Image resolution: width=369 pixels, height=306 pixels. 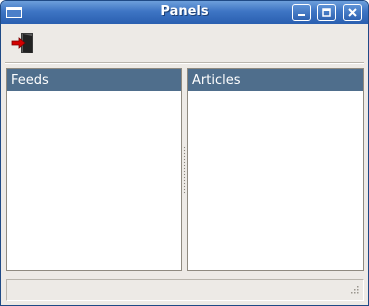 What do you see at coordinates (184, 63) in the screenshot?
I see `toolbar-separator` at bounding box center [184, 63].